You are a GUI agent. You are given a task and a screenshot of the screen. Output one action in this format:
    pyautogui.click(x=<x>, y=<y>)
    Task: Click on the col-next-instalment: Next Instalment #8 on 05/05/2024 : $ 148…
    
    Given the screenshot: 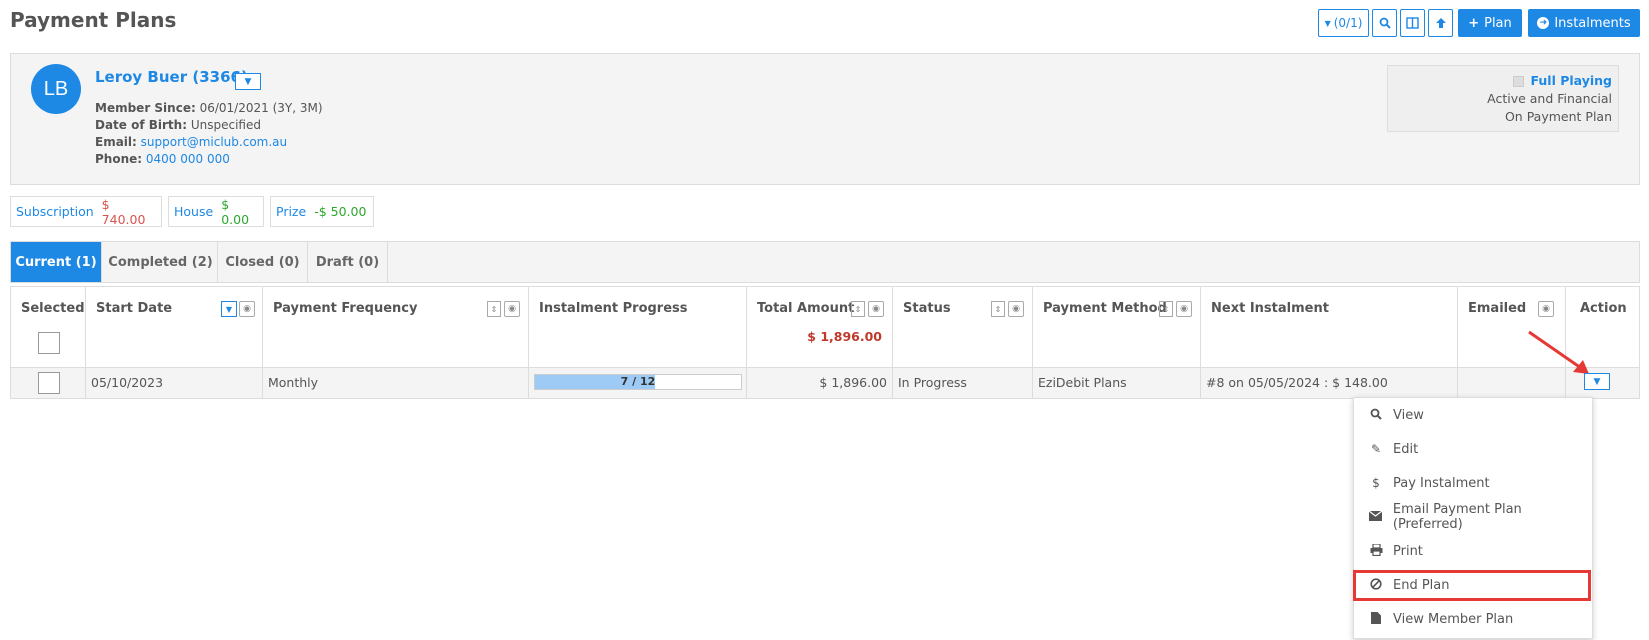 What is the action you would take?
    pyautogui.click(x=1329, y=342)
    